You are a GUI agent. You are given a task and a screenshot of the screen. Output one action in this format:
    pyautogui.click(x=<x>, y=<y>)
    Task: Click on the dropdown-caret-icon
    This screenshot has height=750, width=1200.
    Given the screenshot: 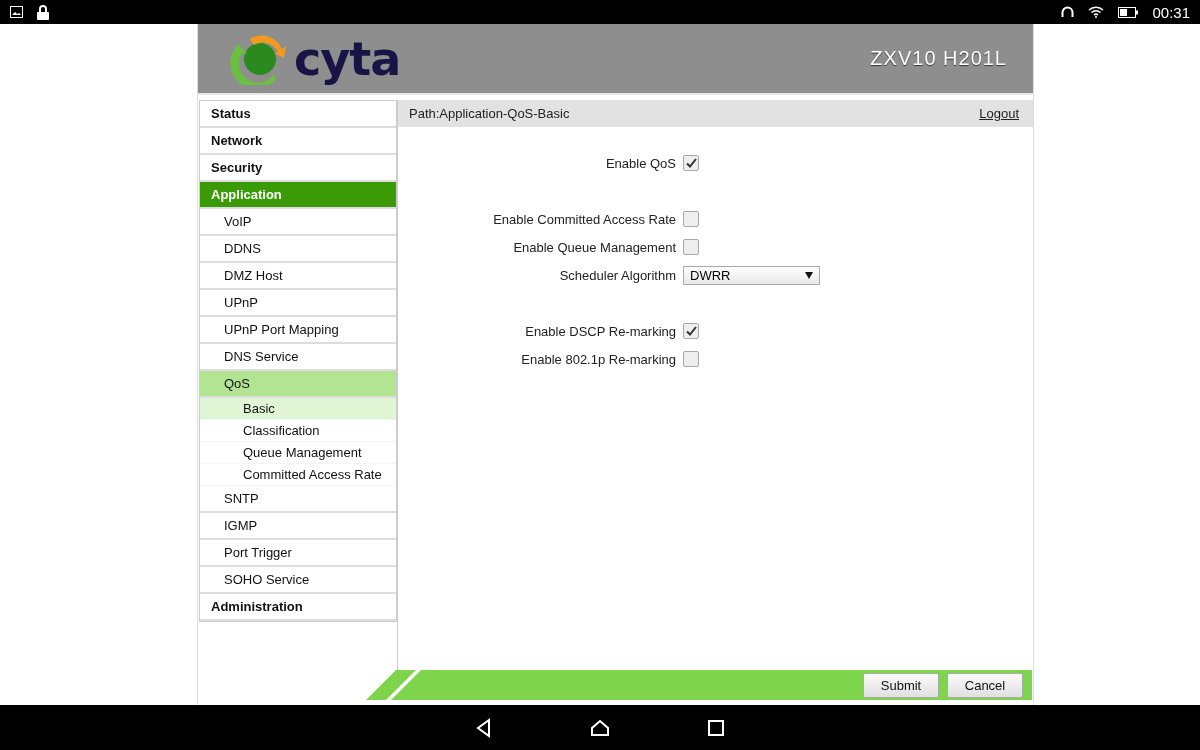 What is the action you would take?
    pyautogui.click(x=809, y=275)
    